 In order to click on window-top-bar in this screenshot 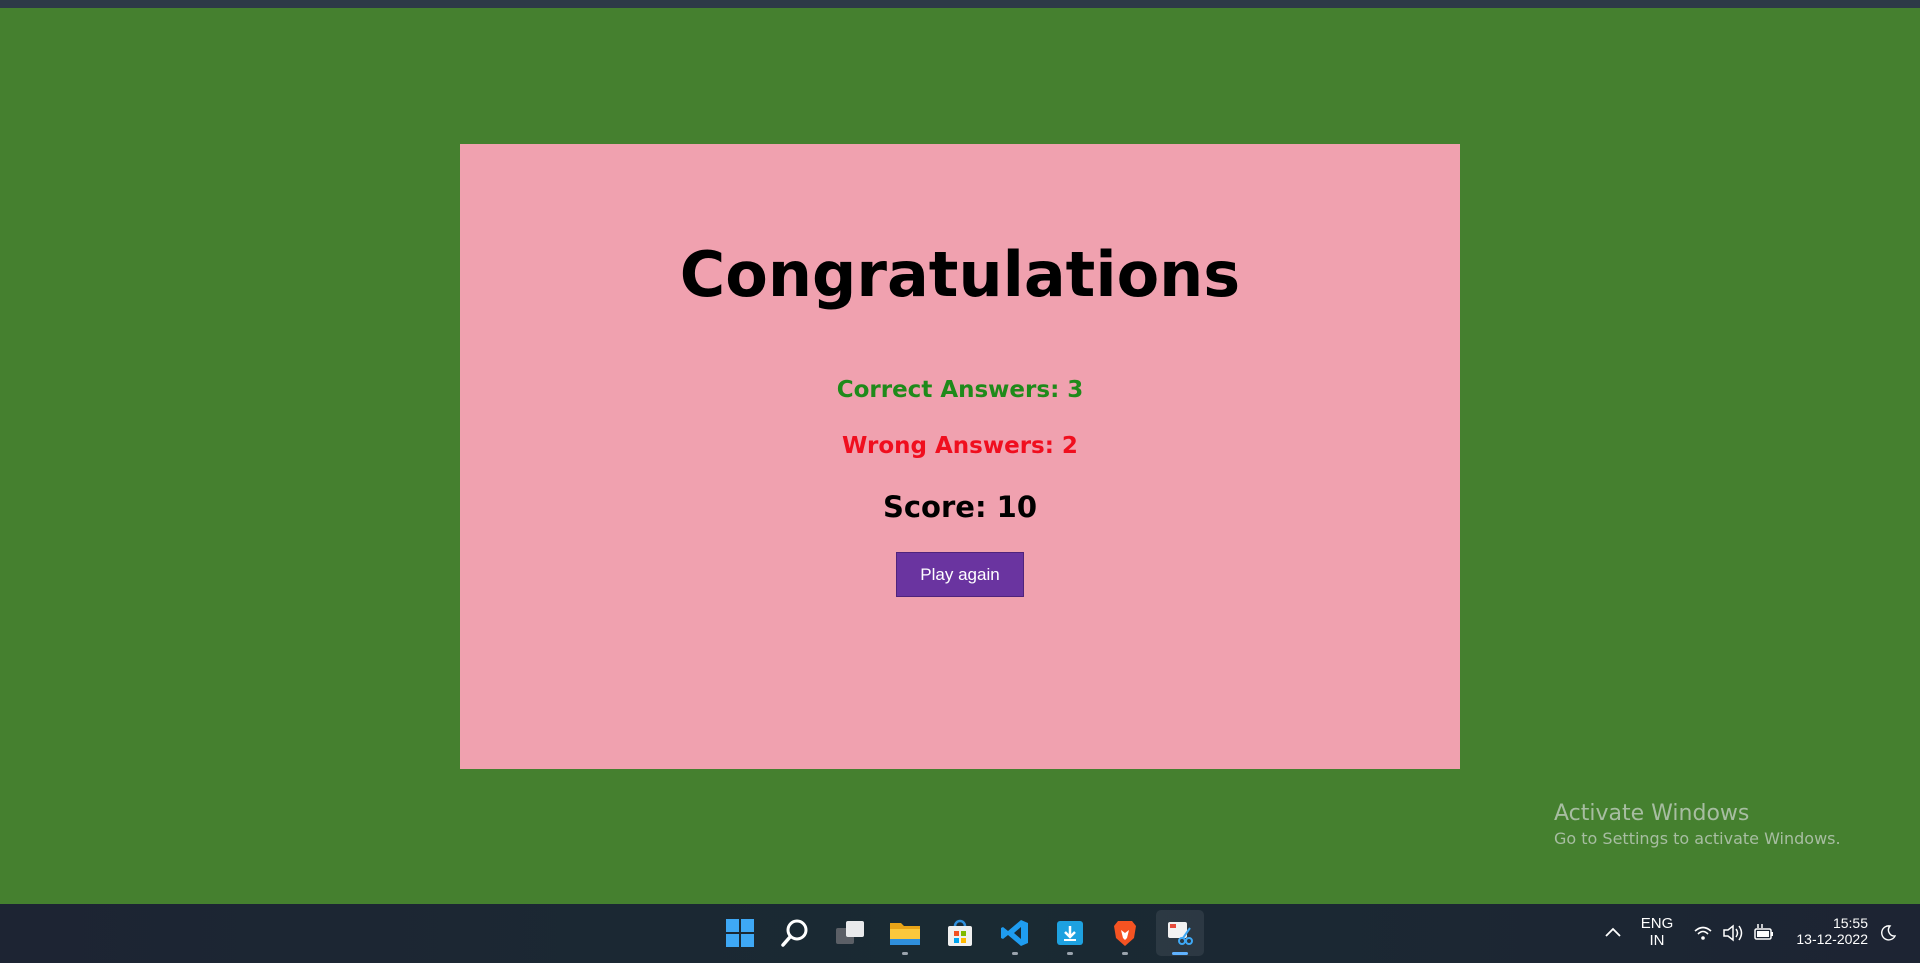, I will do `click(960, 4)`.